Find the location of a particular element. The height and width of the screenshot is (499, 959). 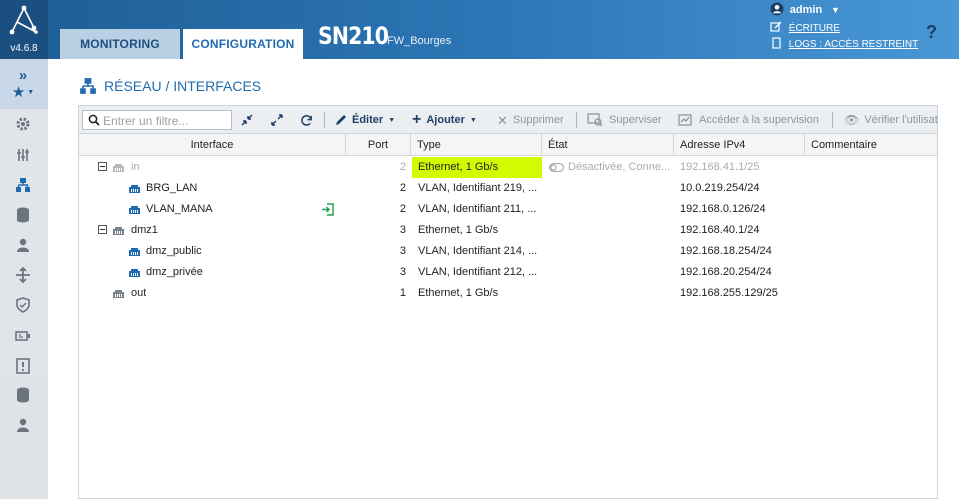

user-circle-icon is located at coordinates (777, 9).